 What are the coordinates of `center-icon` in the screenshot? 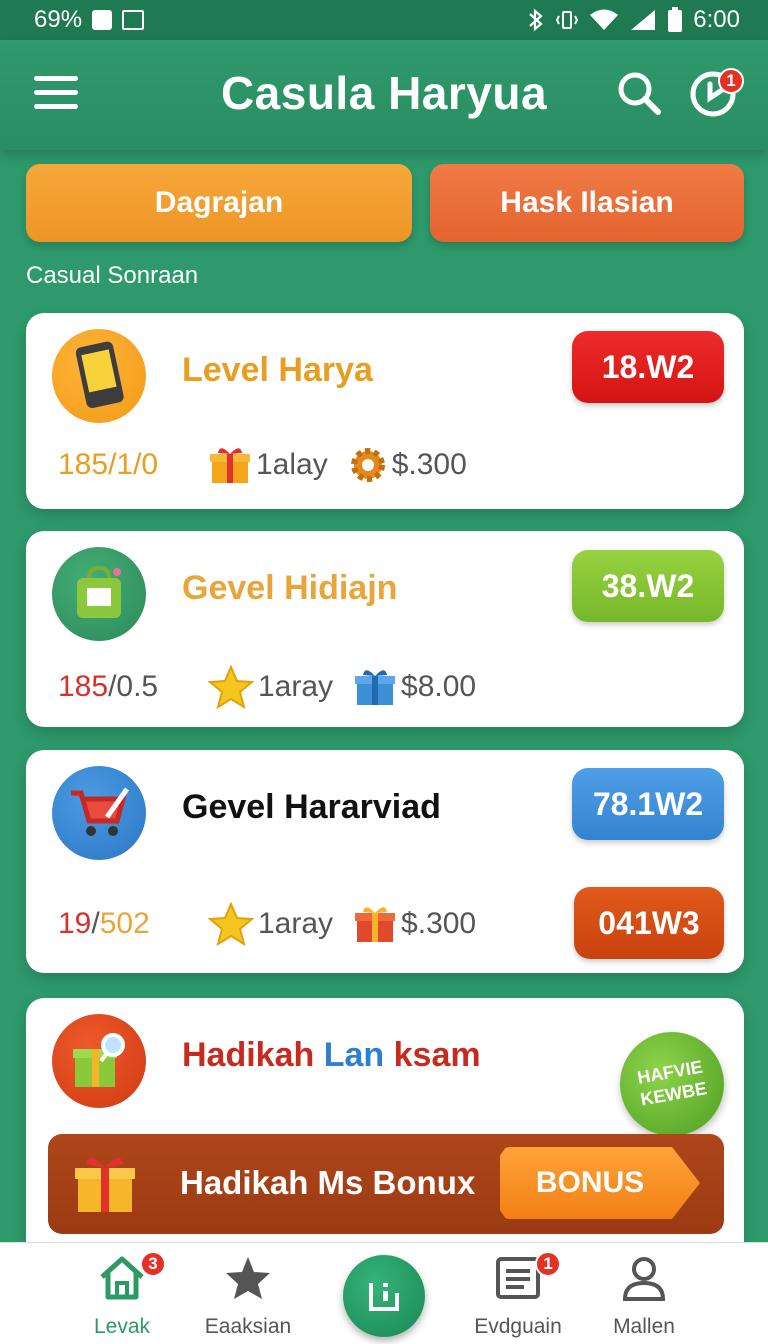 It's located at (384, 1297).